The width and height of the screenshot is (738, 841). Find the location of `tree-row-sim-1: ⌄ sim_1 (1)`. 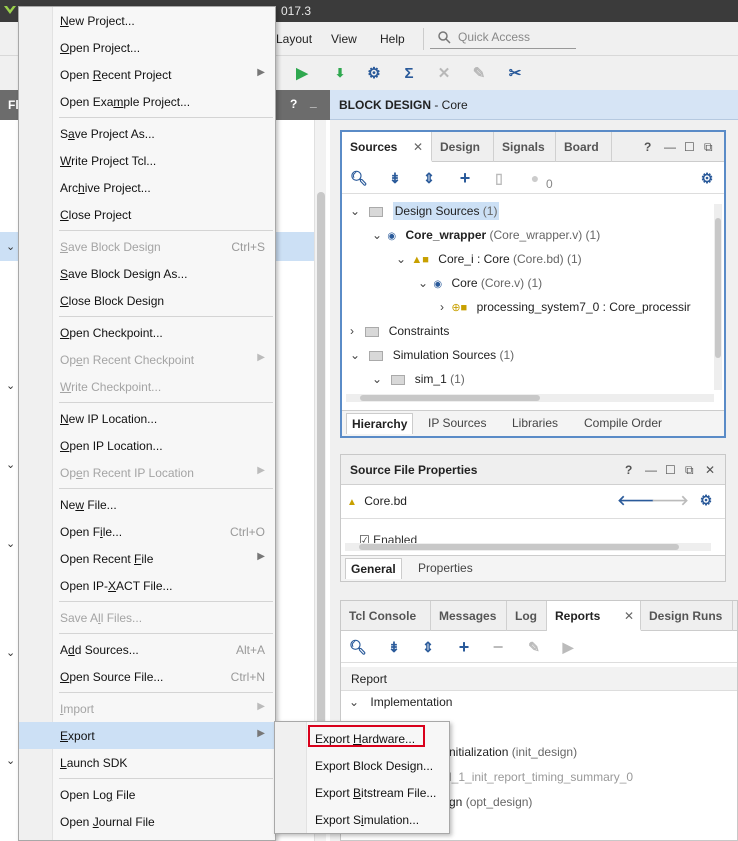

tree-row-sim-1: ⌄ sim_1 (1) is located at coordinates (418, 383).